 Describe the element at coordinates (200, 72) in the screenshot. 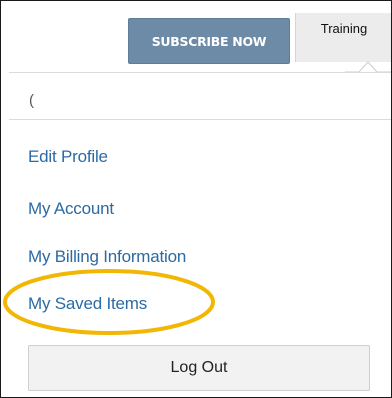

I see `header-divider` at that location.